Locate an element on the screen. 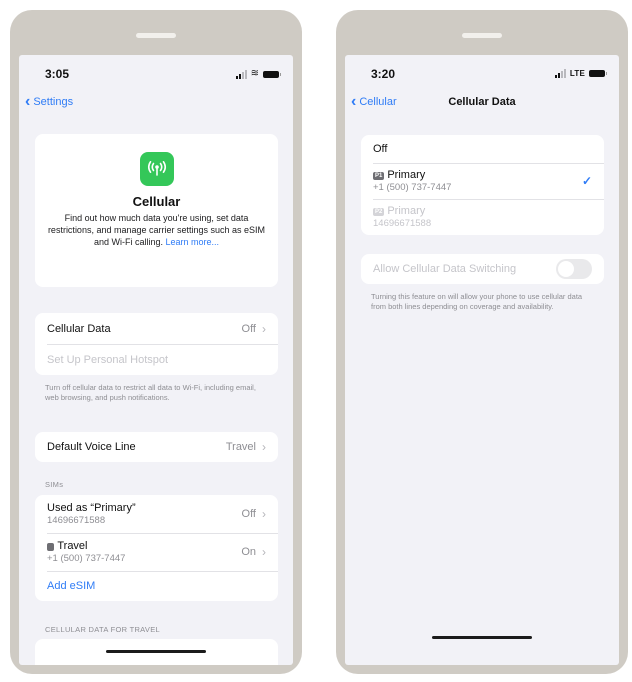 The width and height of the screenshot is (632, 682). cellular-data-label: Cellular Data is located at coordinates (79, 328).